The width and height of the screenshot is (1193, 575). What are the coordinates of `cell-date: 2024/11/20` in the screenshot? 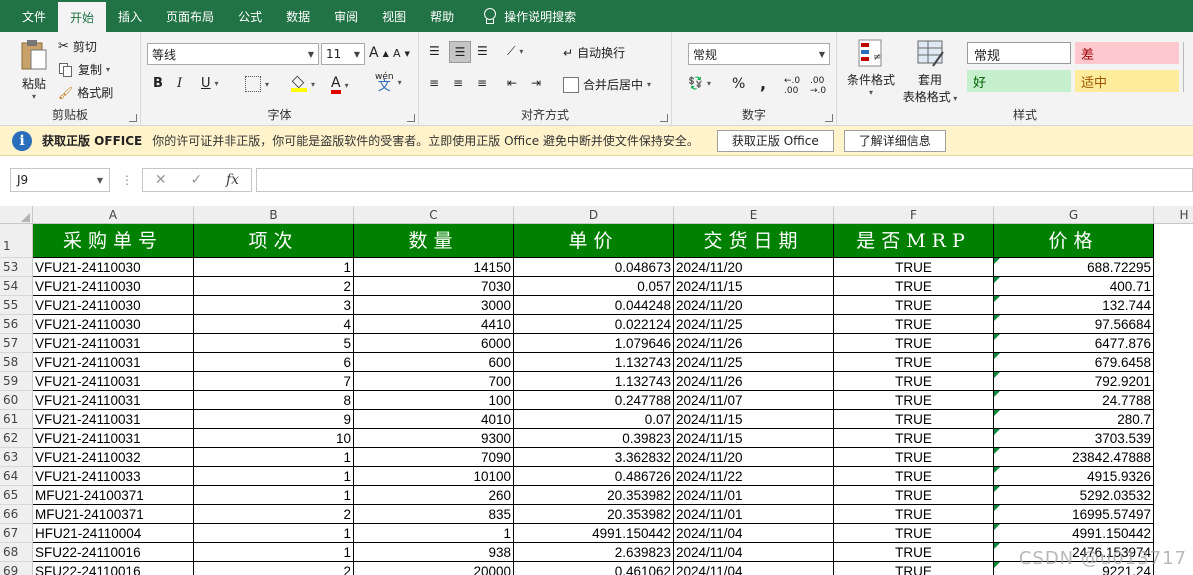 It's located at (754, 267).